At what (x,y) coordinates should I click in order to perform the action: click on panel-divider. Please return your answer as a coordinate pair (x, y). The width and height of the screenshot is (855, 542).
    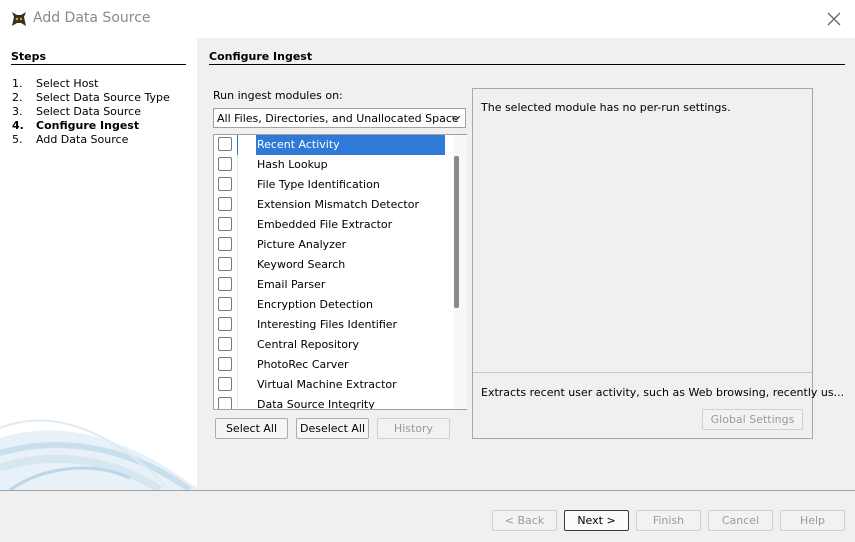
    Looking at the image, I should click on (642, 372).